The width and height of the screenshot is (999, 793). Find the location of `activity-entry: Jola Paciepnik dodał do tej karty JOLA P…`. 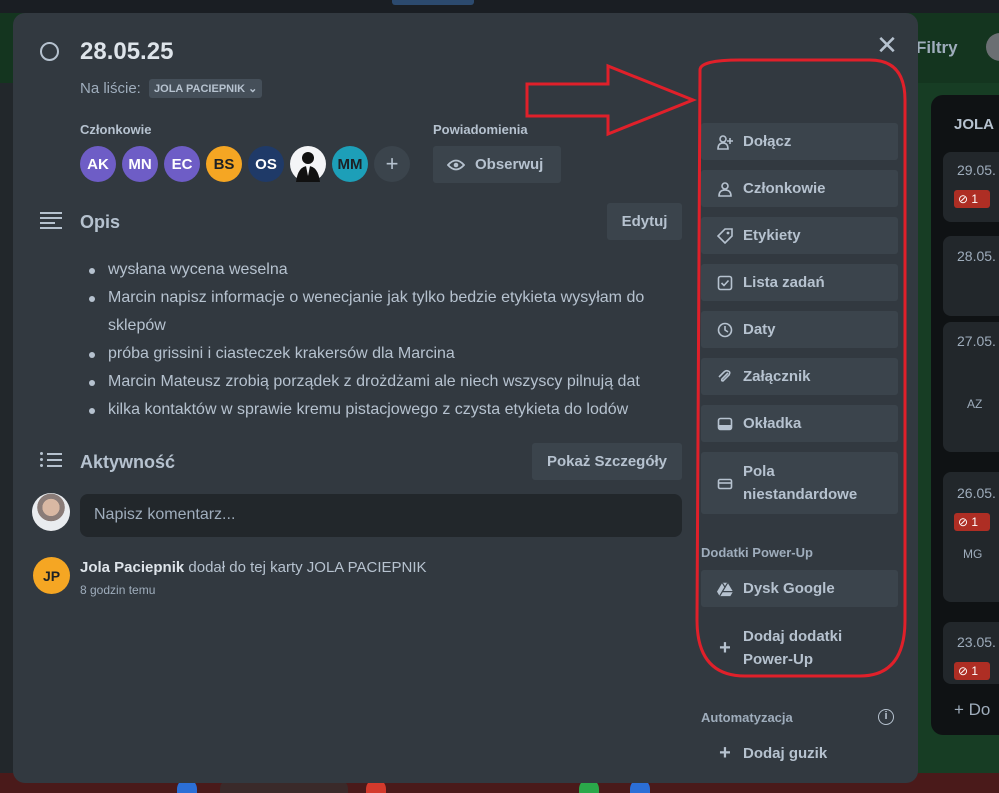

activity-entry: Jola Paciepnik dodał do tej karty JOLA P… is located at coordinates (253, 567).